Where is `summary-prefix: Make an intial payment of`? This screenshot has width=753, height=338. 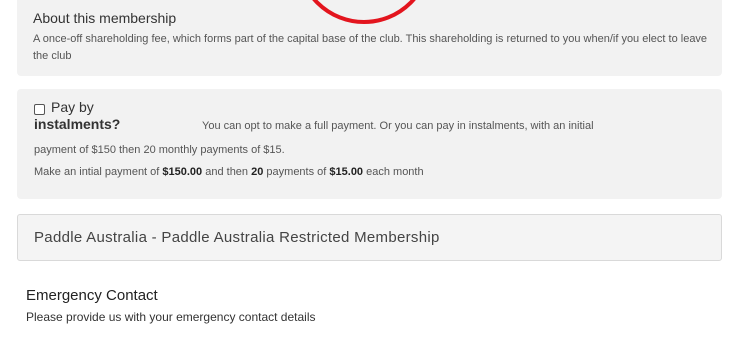 summary-prefix: Make an intial payment of is located at coordinates (98, 172).